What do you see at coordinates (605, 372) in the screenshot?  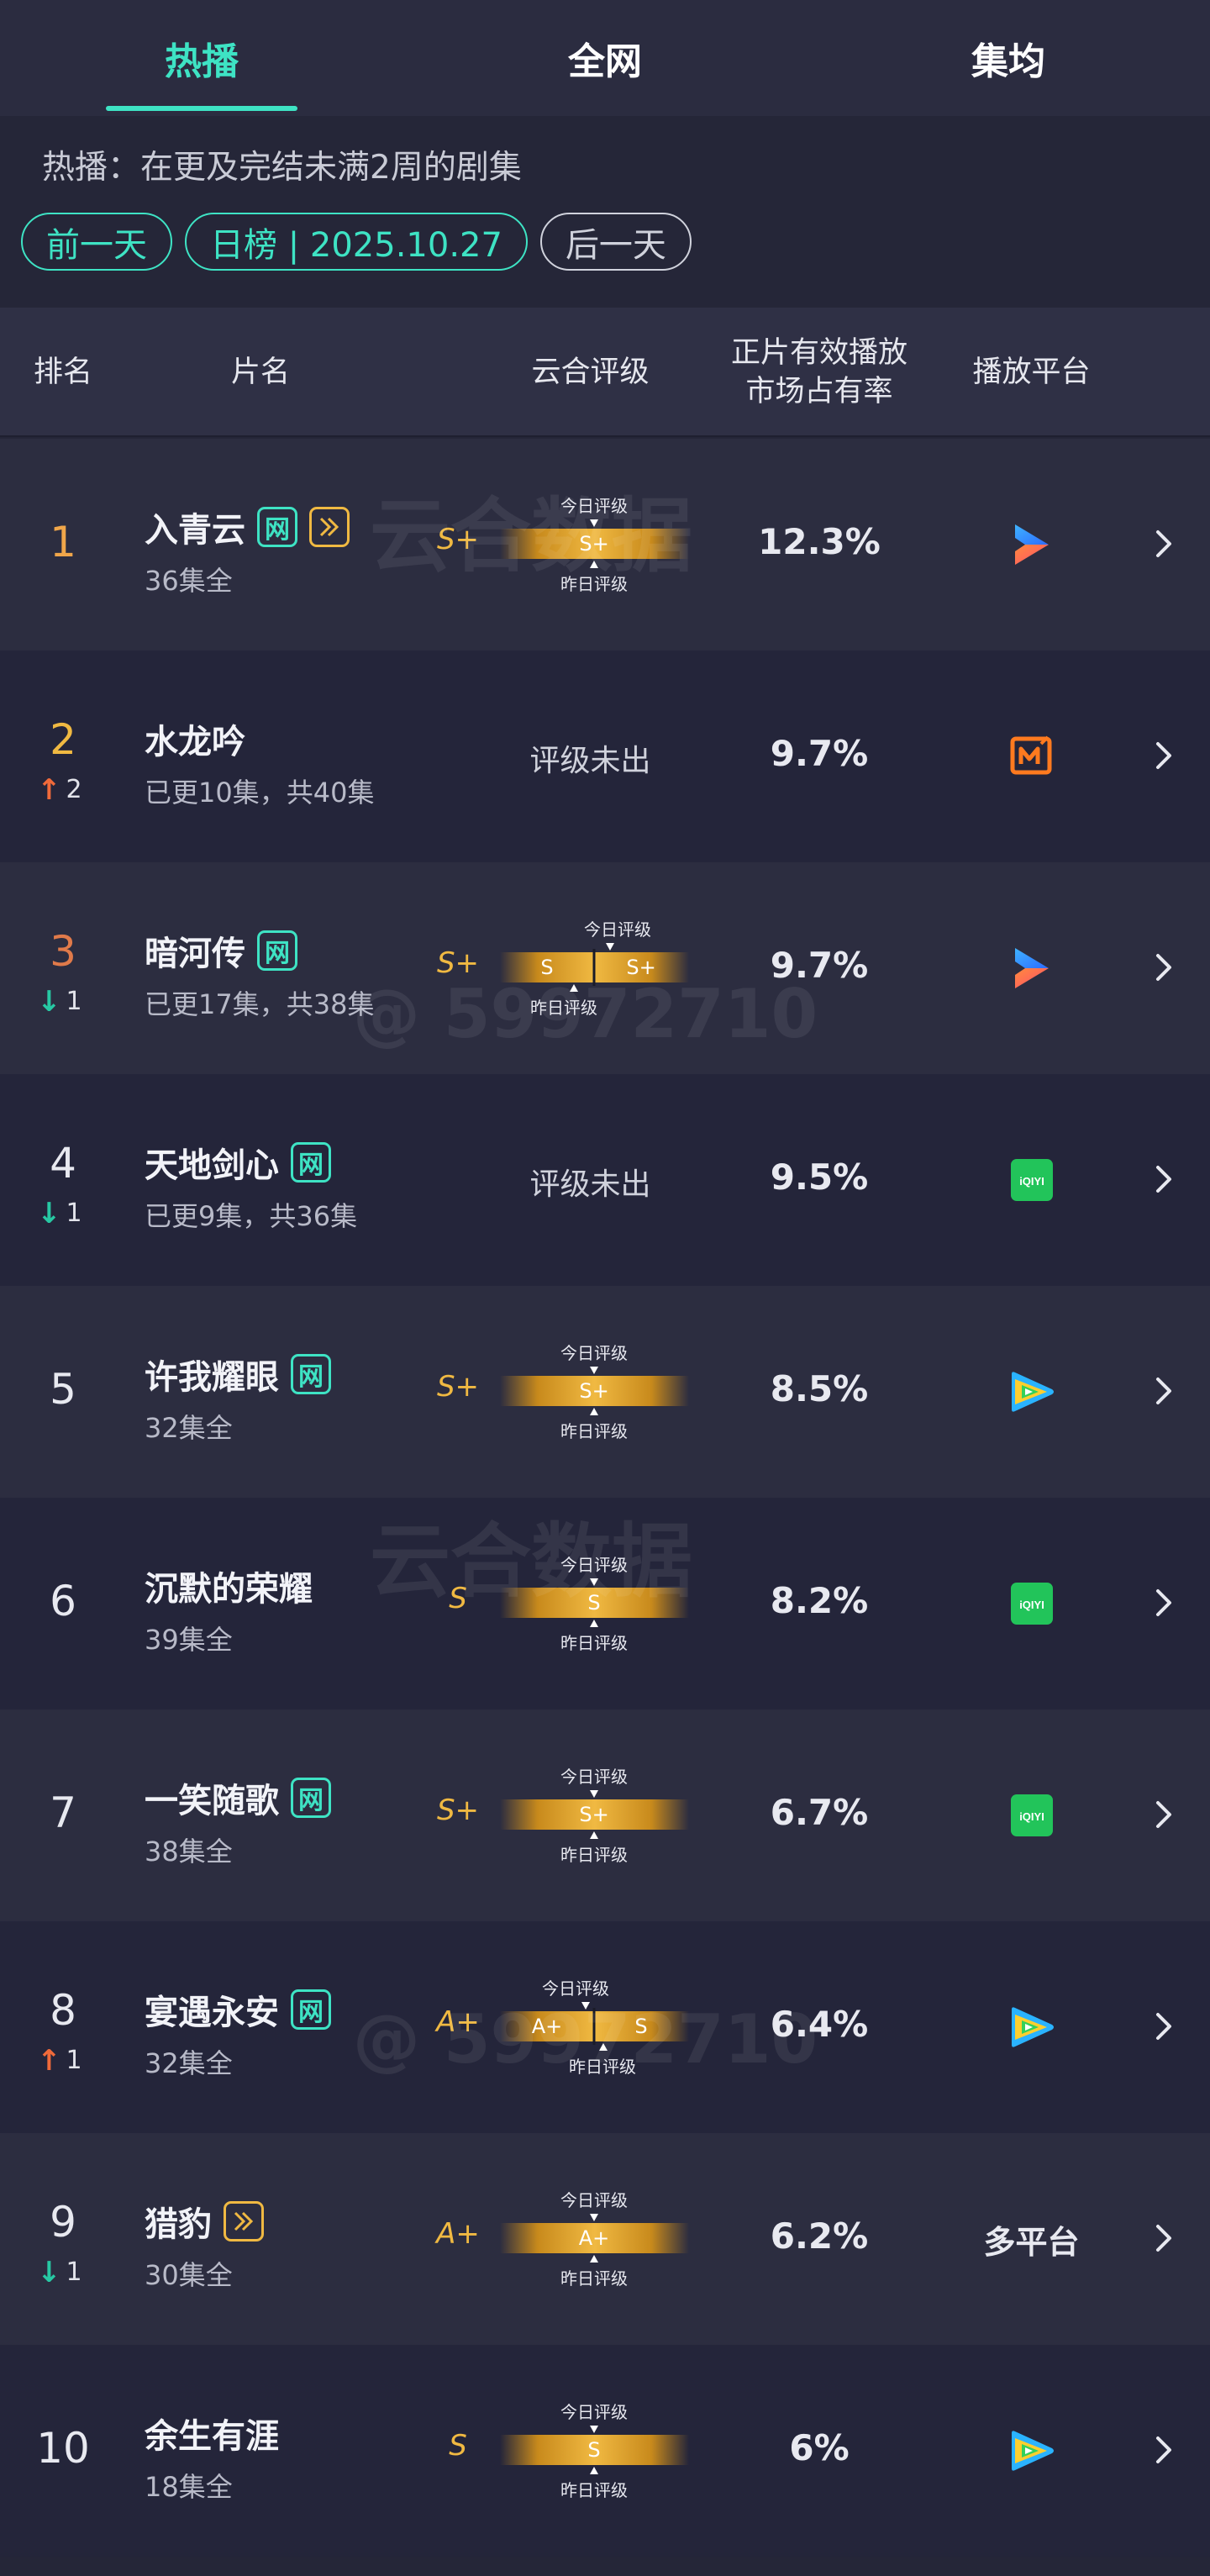 I see `table-header: 排名 片名 云合评级 正片有效播放 市场占有率 播放平台` at bounding box center [605, 372].